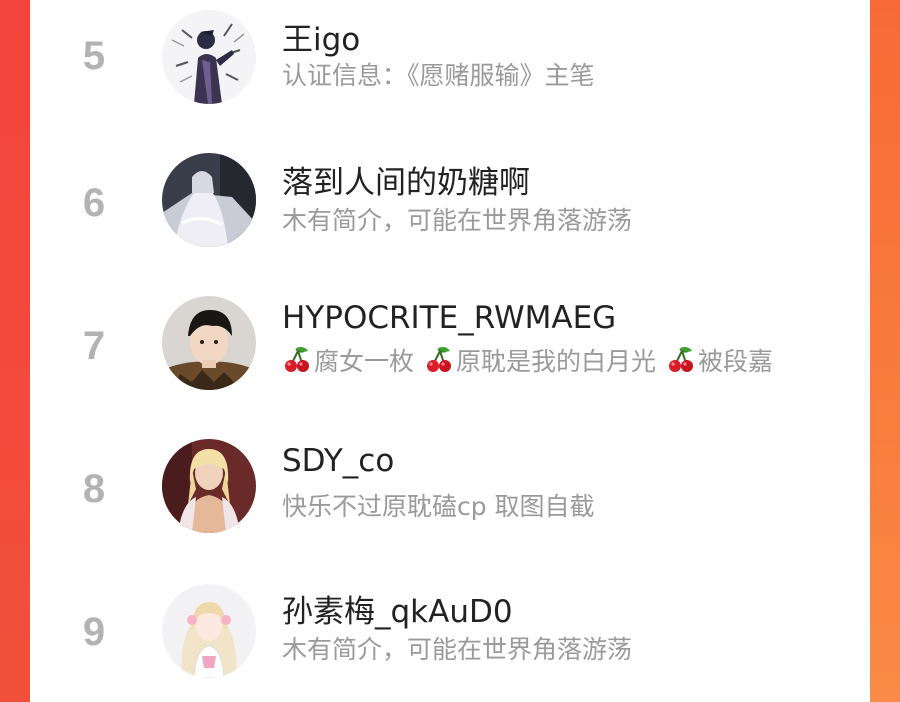 The width and height of the screenshot is (900, 702). I want to click on bio-segment: 腐女一枚, so click(348, 360).